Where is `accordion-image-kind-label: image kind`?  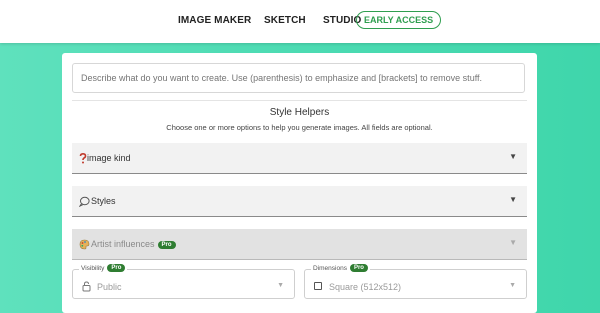
accordion-image-kind-label: image kind is located at coordinates (109, 158).